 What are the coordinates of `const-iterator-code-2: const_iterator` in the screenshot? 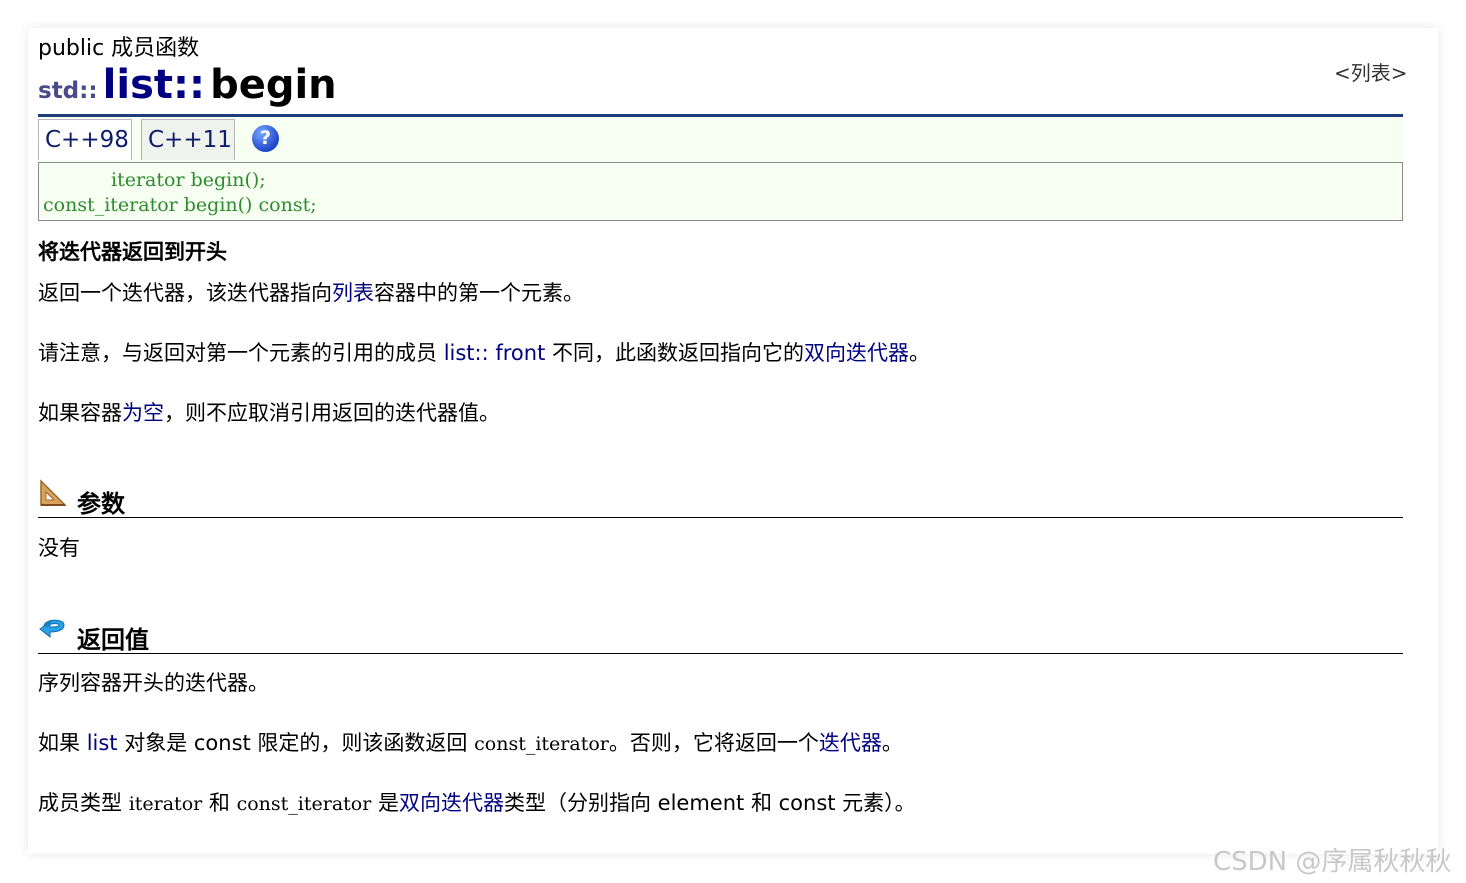 It's located at (304, 804).